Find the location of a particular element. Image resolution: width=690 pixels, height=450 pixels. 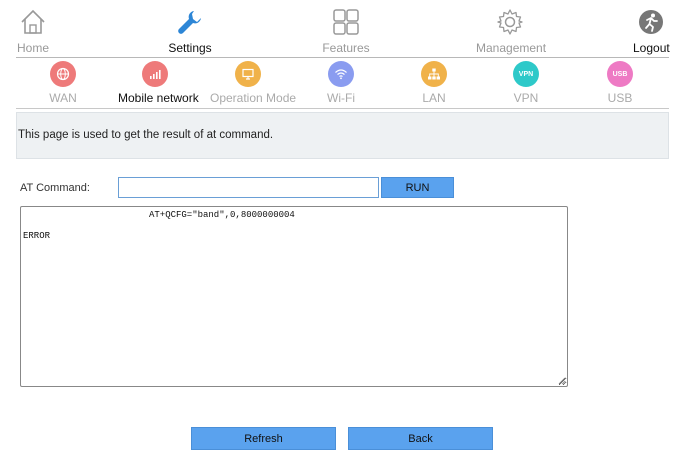

top-nav: Home Settings Features Management Logout is located at coordinates (343, 29).